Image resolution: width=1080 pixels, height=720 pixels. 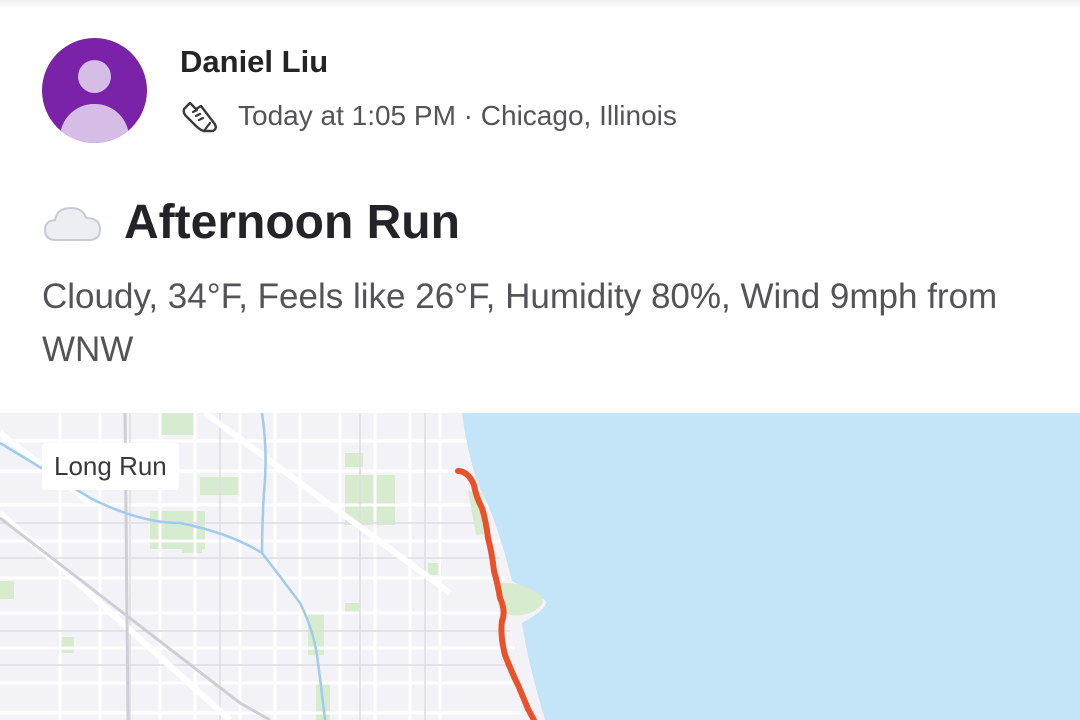 I want to click on workout-type-tag: Long Run, so click(x=110, y=466).